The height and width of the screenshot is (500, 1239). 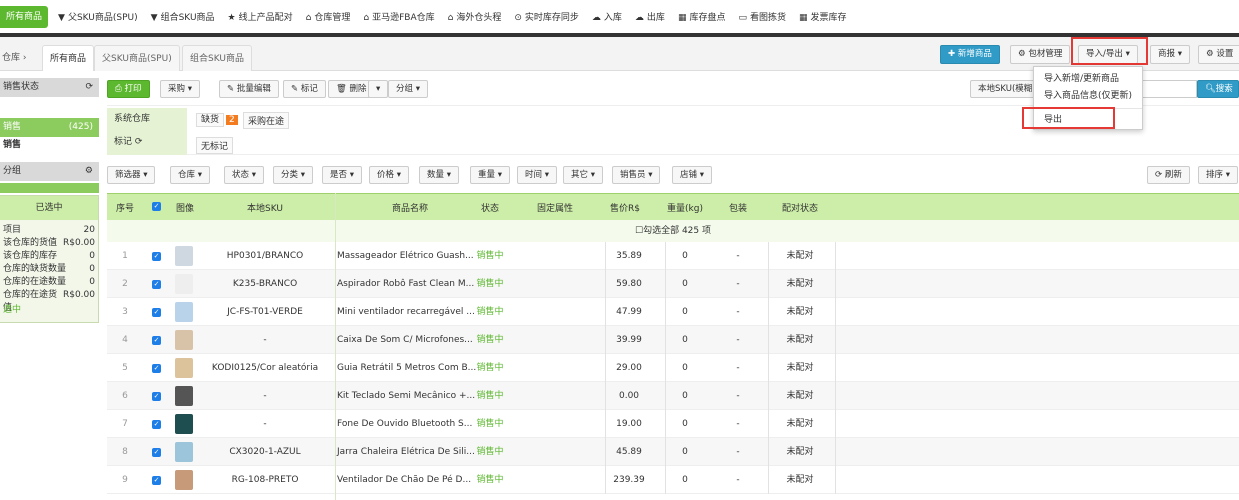 I want to click on nav-item: ☁ 入库, so click(x=607, y=16).